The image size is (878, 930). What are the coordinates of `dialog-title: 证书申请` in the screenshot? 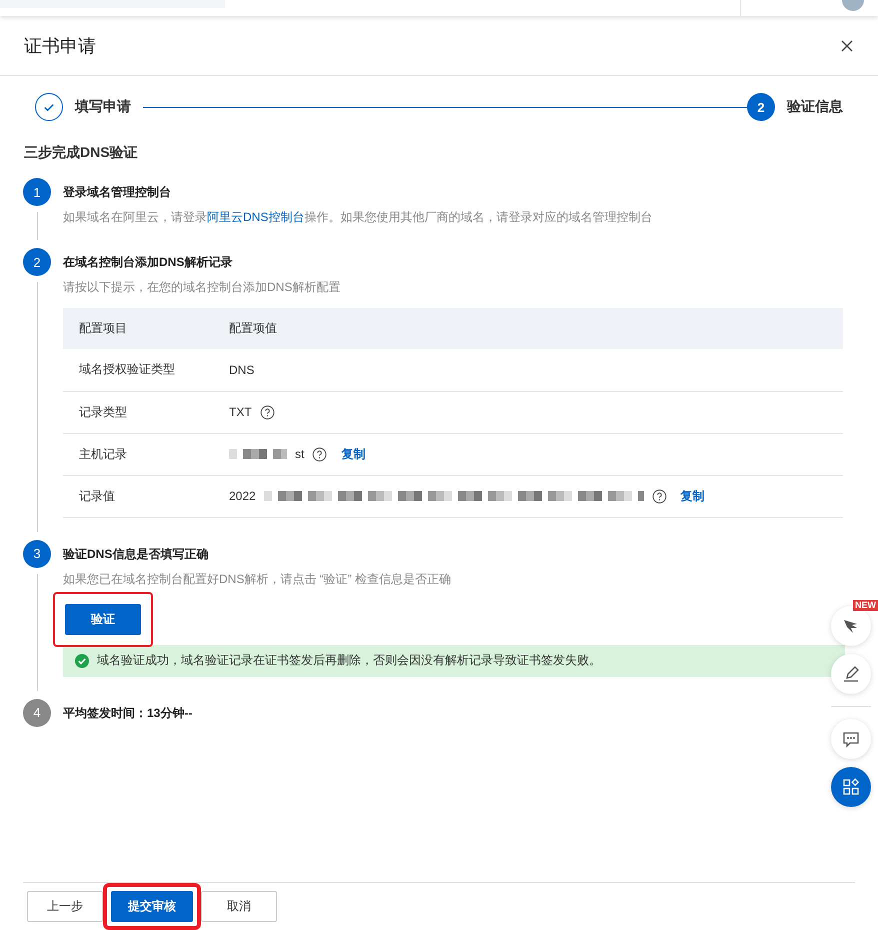 It's located at (60, 46).